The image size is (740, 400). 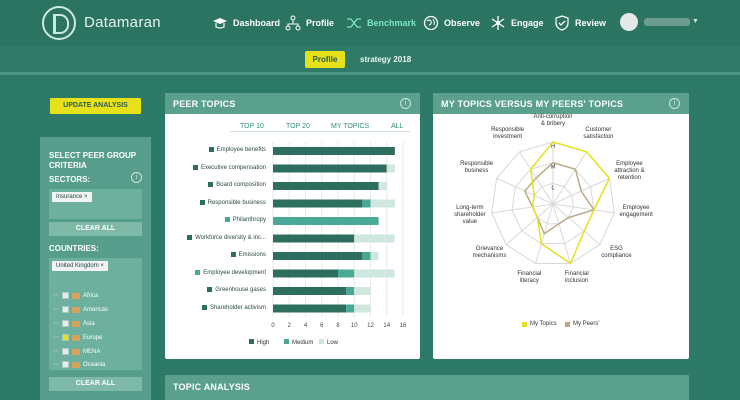 I want to click on my-topics-series, so click(x=570, y=203).